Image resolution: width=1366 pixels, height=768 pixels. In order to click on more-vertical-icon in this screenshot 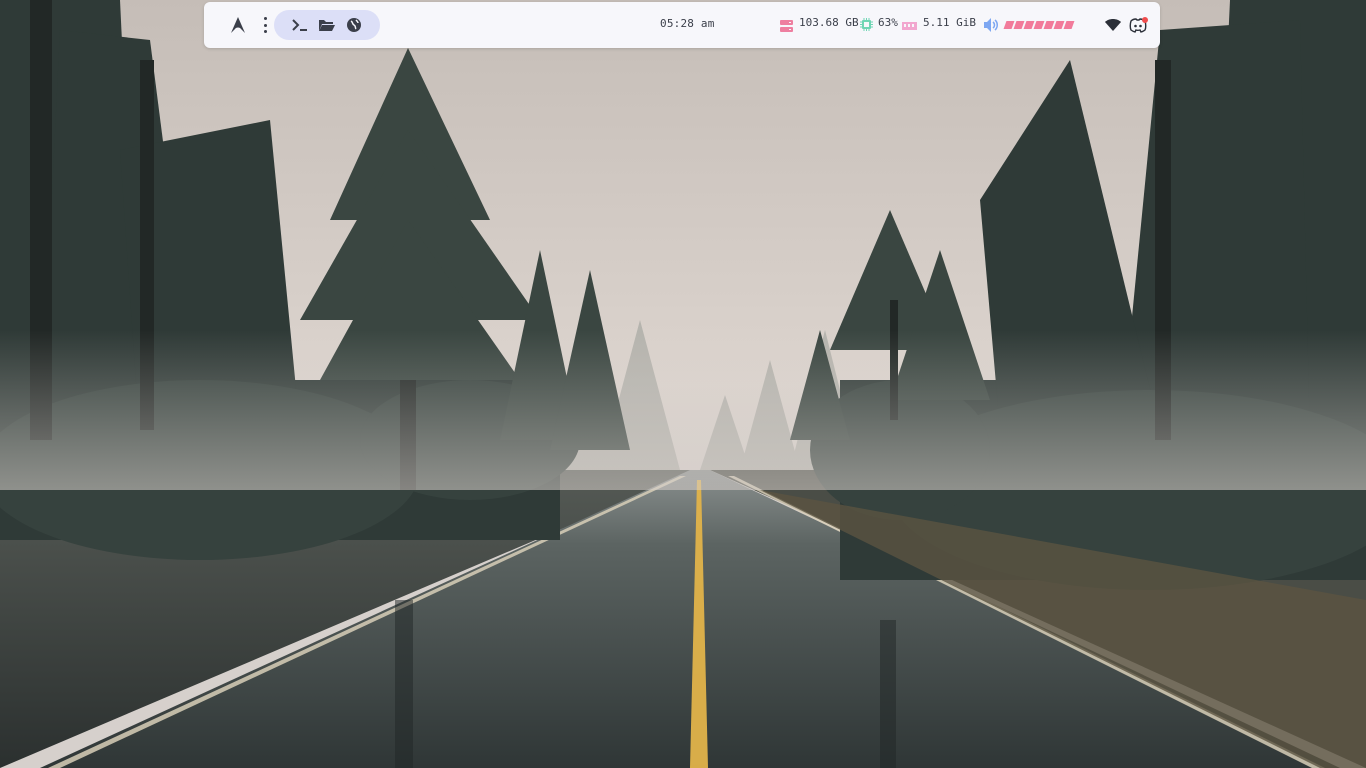, I will do `click(265, 25)`.